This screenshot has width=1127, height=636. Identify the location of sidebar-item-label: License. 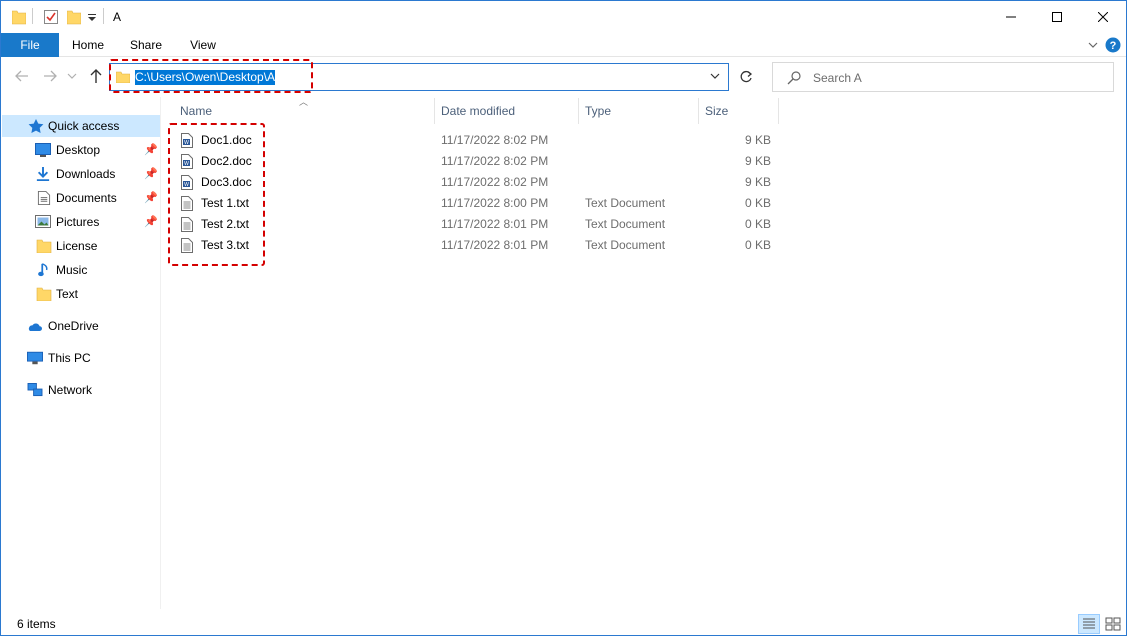
(77, 246).